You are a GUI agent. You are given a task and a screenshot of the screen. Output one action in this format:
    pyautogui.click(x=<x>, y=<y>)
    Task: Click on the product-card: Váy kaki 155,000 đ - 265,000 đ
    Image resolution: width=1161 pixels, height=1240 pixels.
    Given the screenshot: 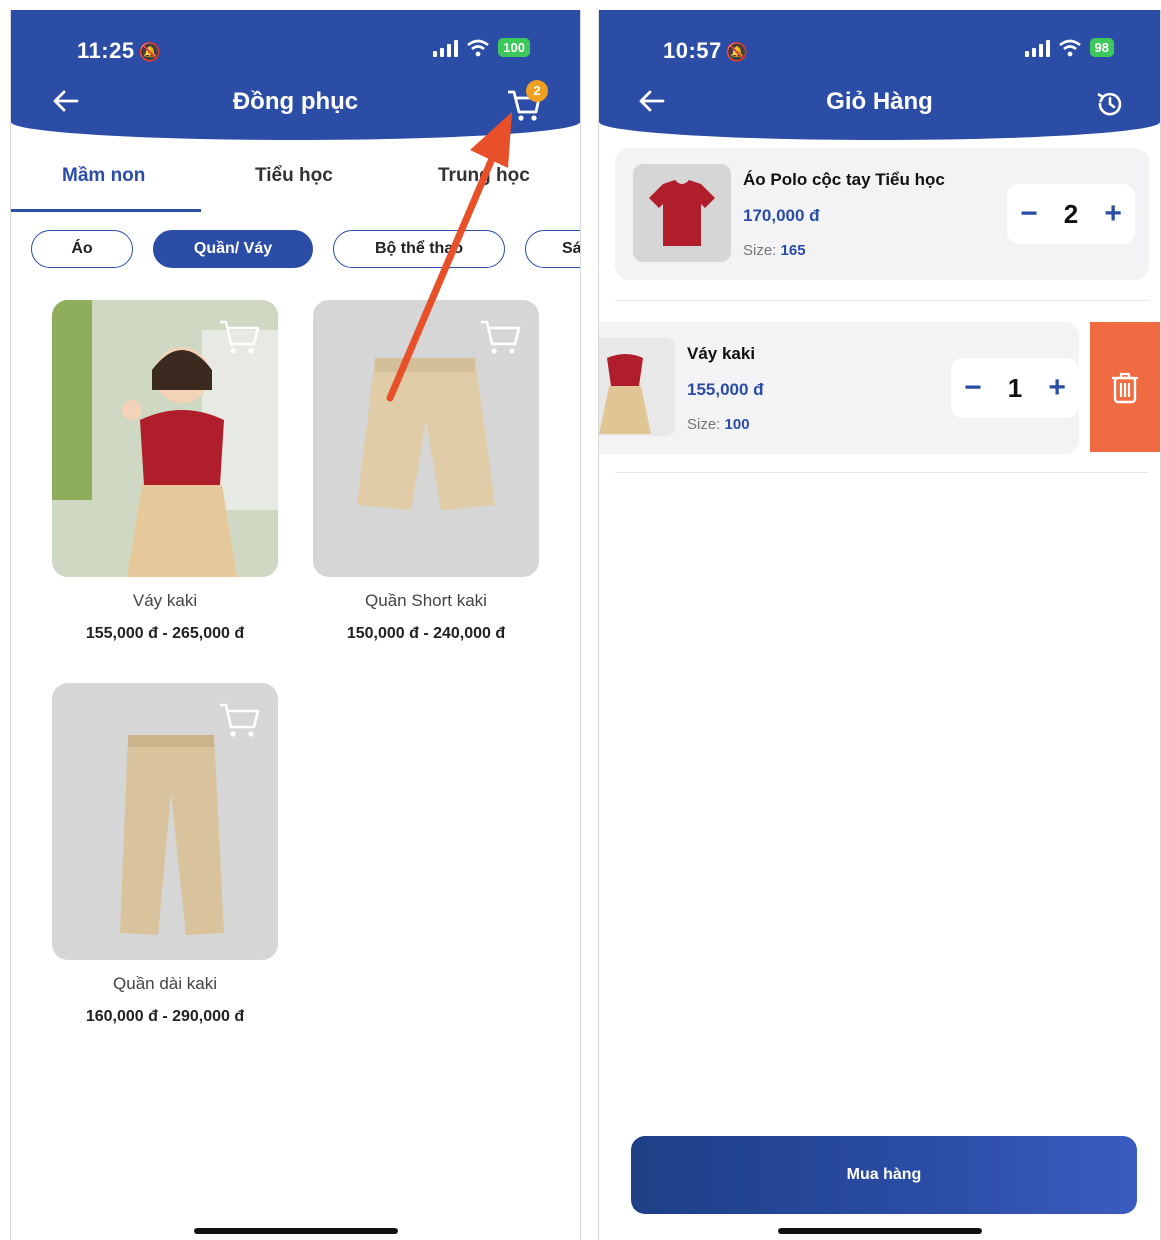 What is the action you would take?
    pyautogui.click(x=165, y=471)
    